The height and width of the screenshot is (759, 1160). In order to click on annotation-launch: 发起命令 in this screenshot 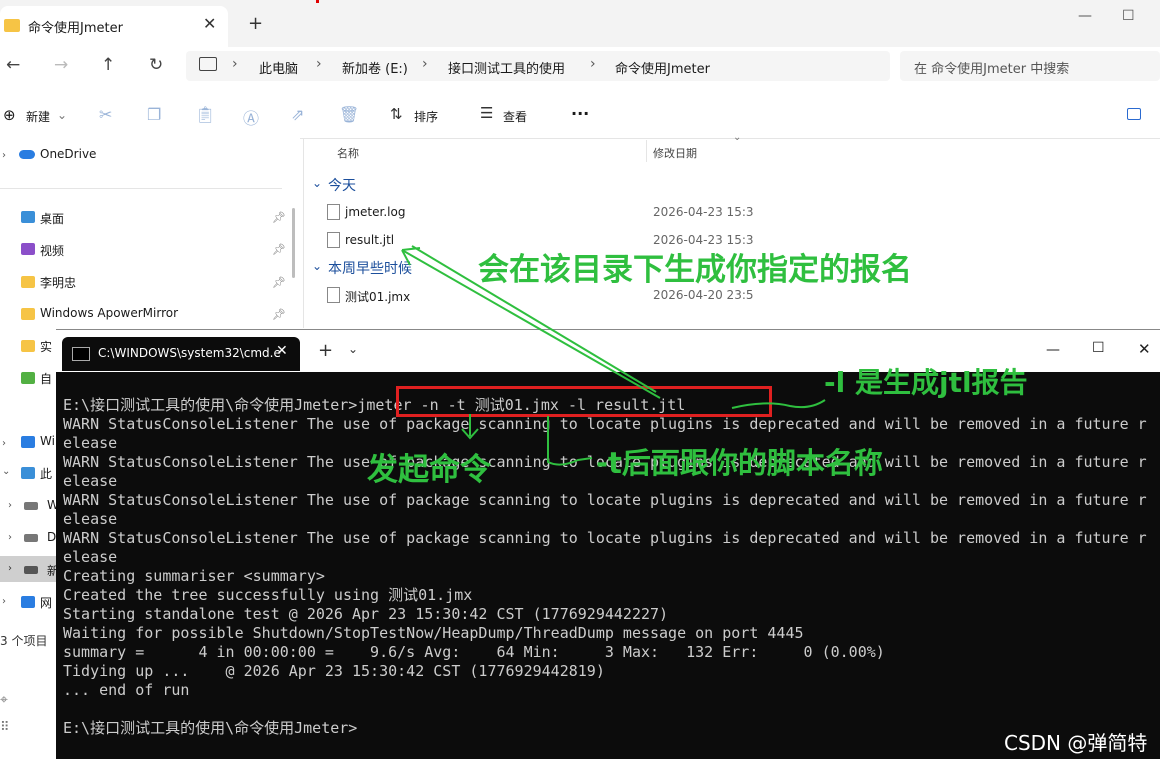, I will do `click(429, 470)`.